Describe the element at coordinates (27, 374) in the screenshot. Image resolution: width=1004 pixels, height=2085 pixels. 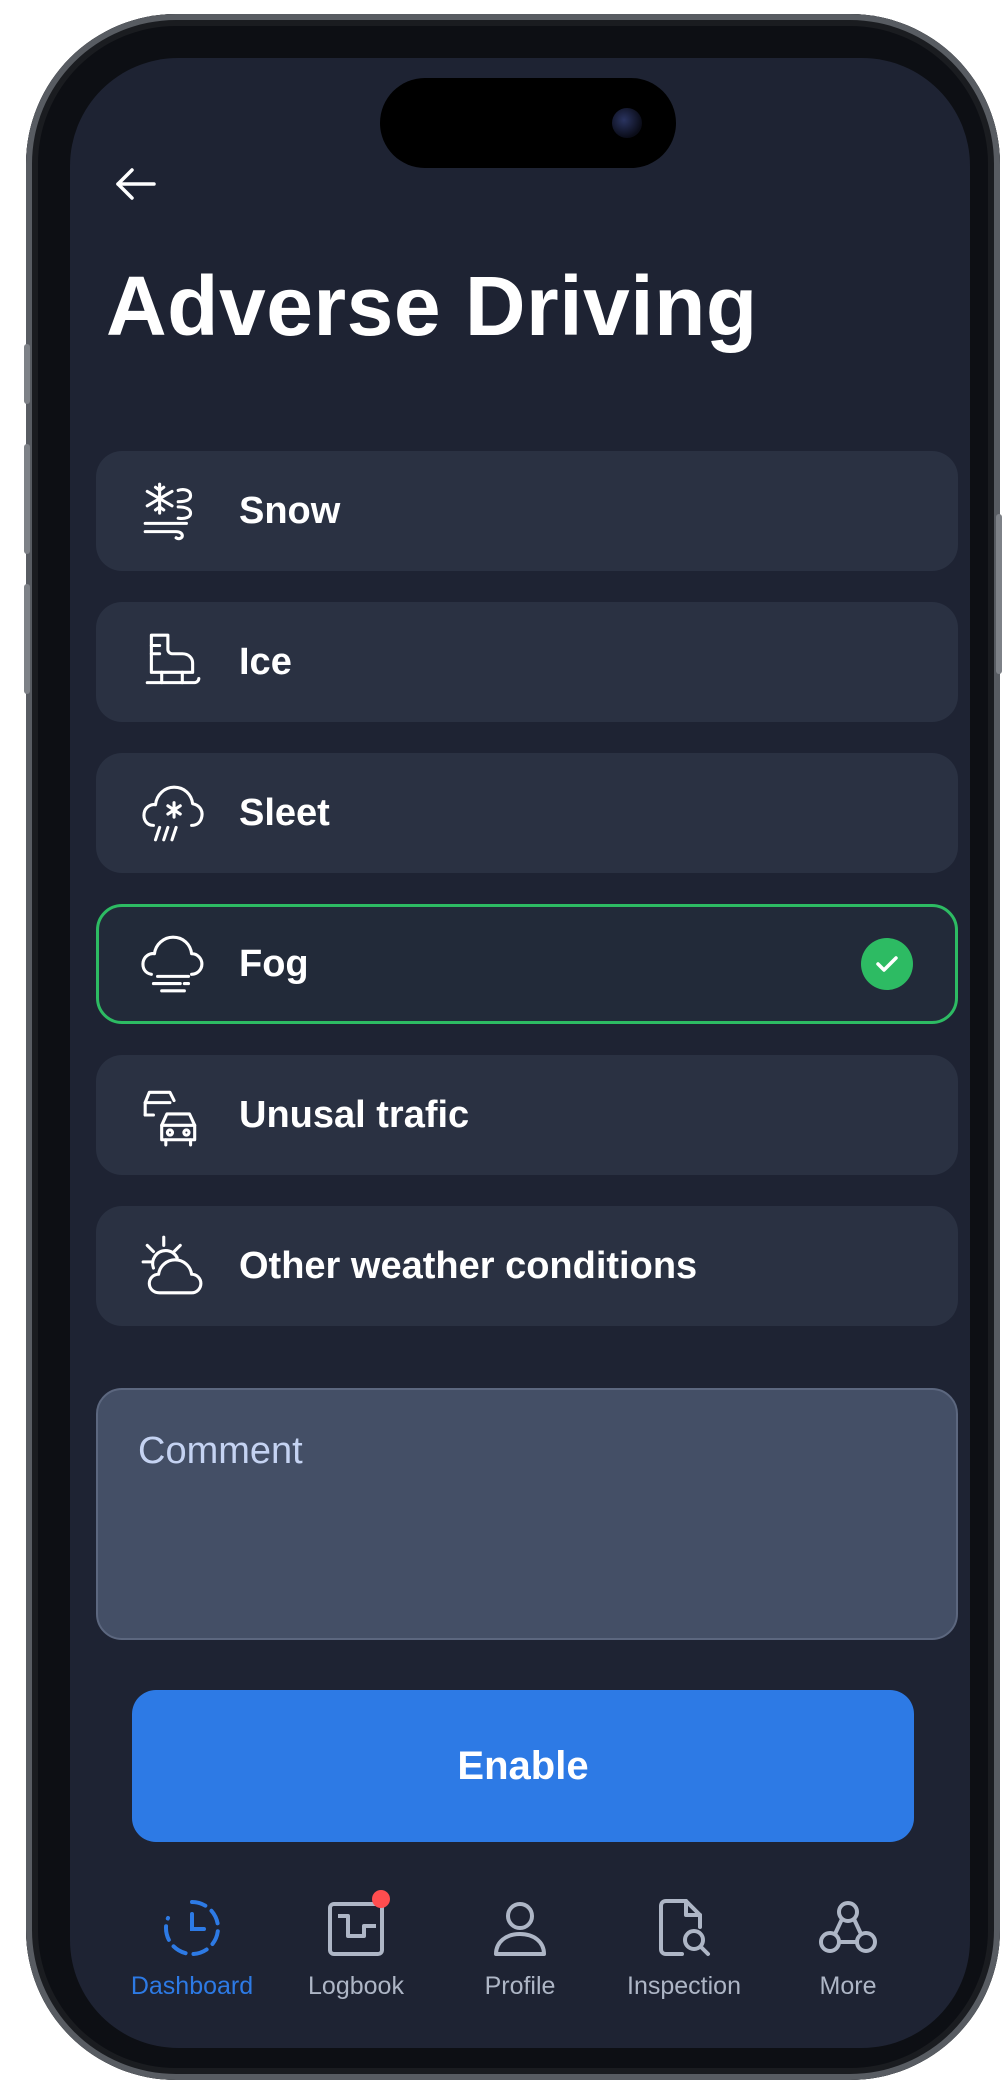
I see `side-button-silent` at that location.